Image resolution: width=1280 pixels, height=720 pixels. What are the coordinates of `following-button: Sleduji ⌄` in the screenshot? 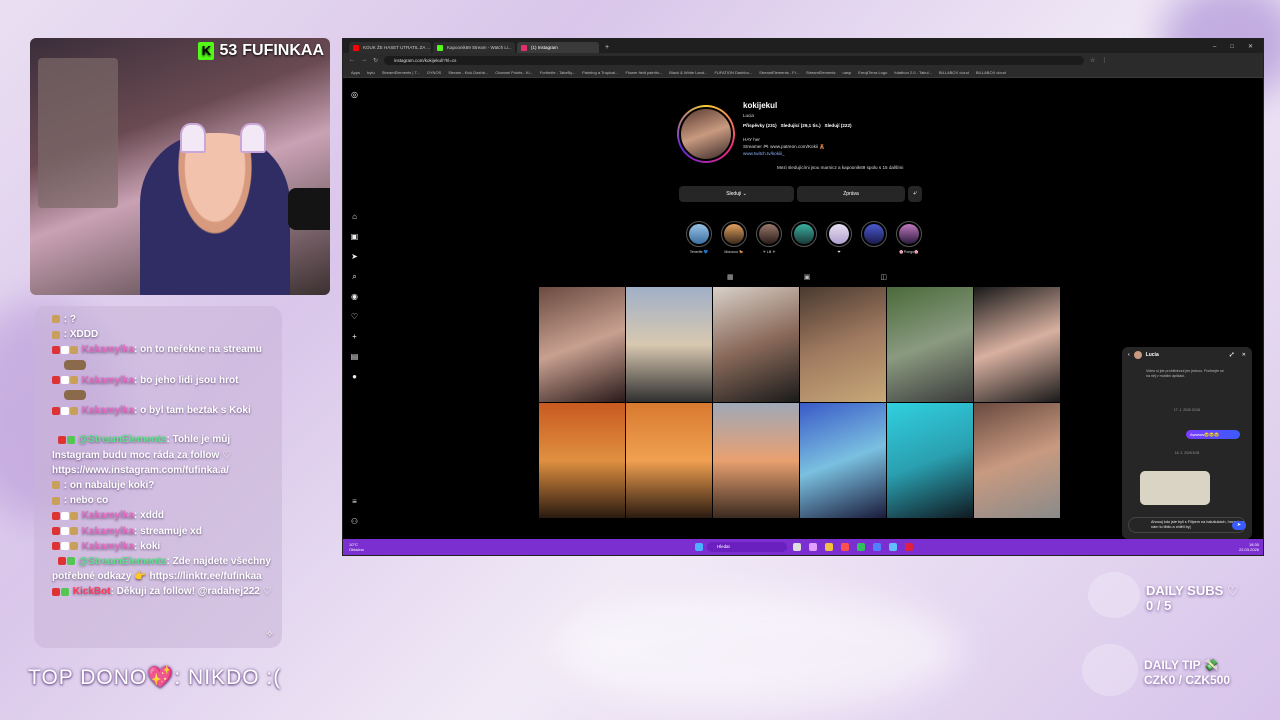 It's located at (736, 194).